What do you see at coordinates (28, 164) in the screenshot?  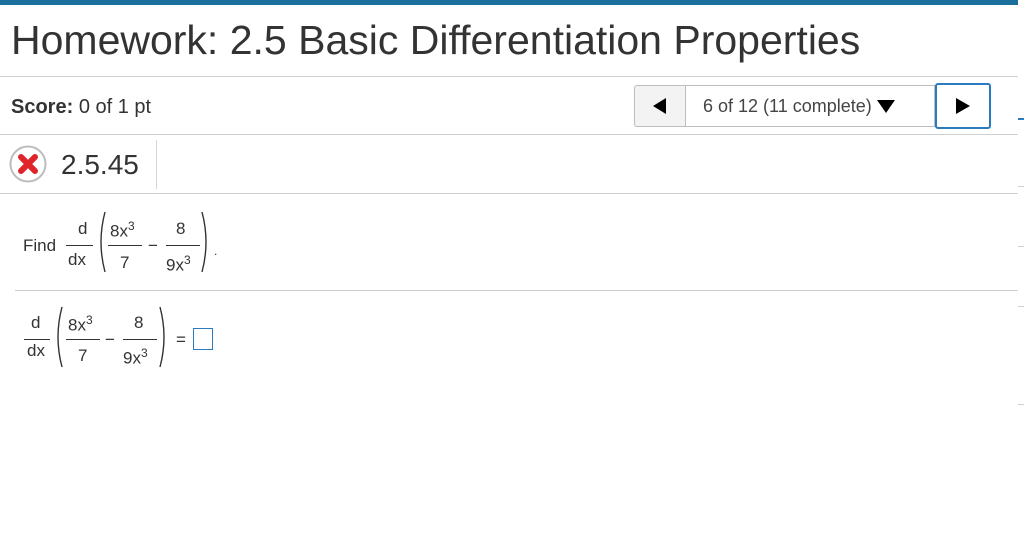 I see `incorrect-x-icon` at bounding box center [28, 164].